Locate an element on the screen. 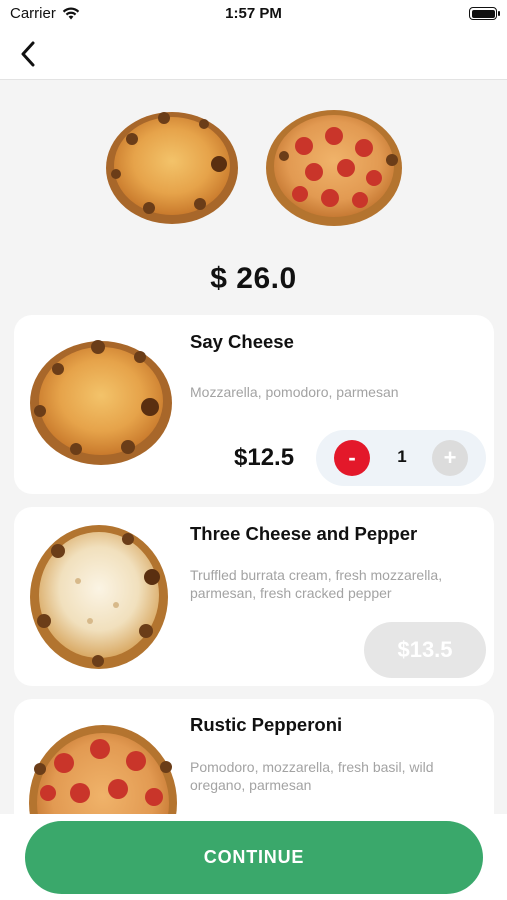 The height and width of the screenshot is (900, 507). status-bar: Carrier 1:57 PM is located at coordinates (253, 14).